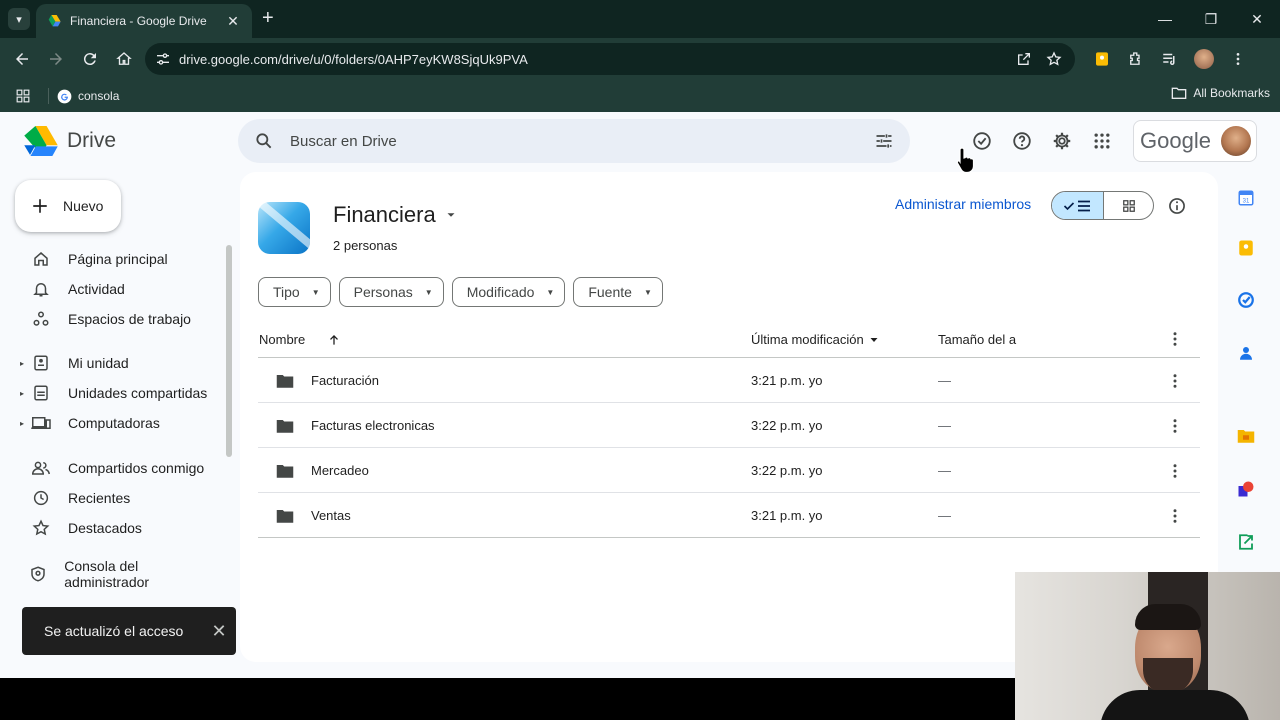 This screenshot has height=720, width=1280. I want to click on browser-tab: Financiera - Google Drive ✕, so click(144, 21).